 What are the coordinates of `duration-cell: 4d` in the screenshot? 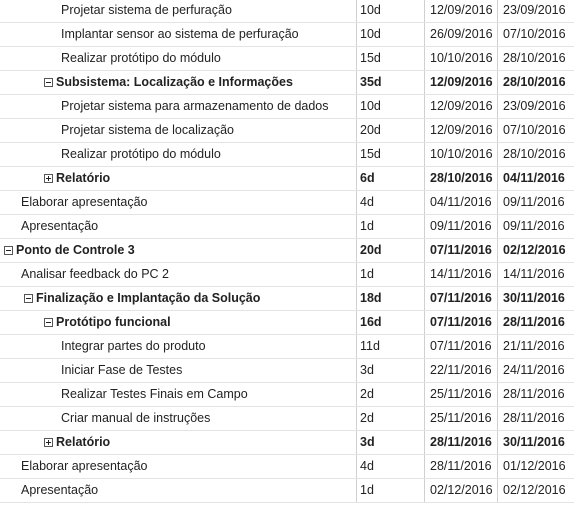 It's located at (391, 466).